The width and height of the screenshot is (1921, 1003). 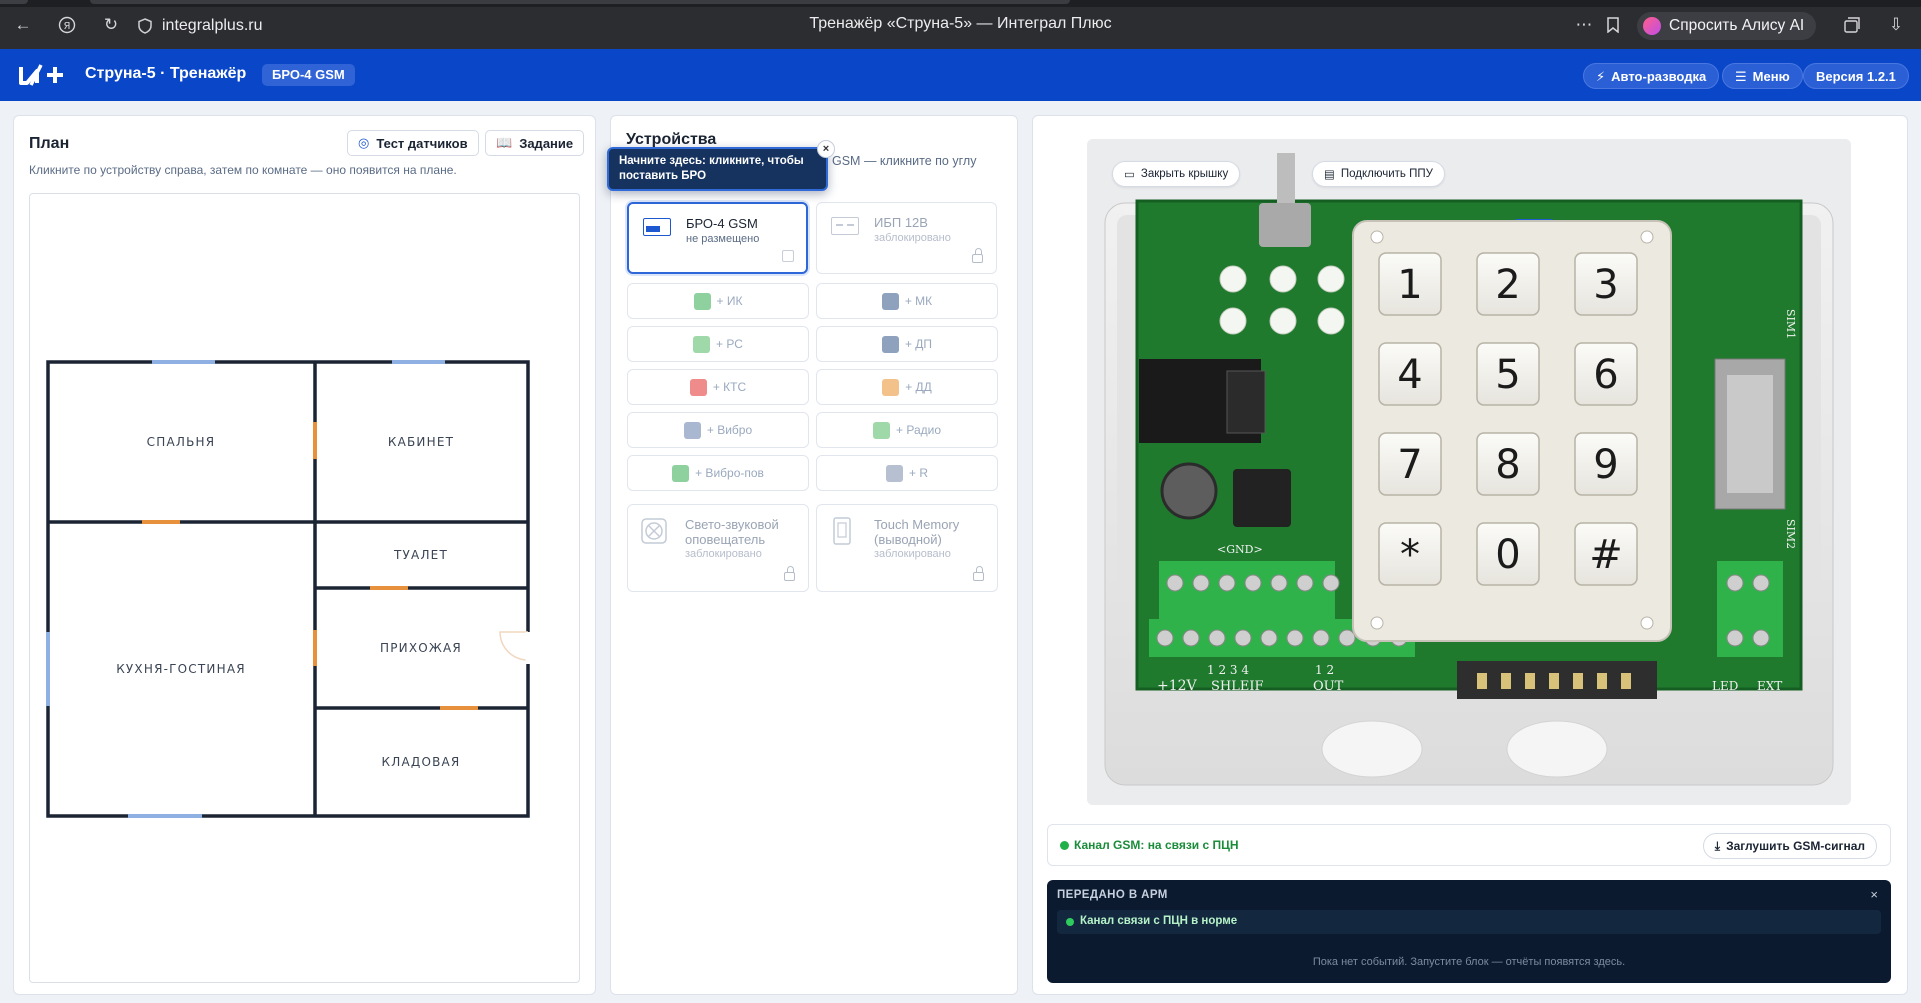 What do you see at coordinates (1737, 25) in the screenshot?
I see `ask-alice-label: Спросить Алису AI` at bounding box center [1737, 25].